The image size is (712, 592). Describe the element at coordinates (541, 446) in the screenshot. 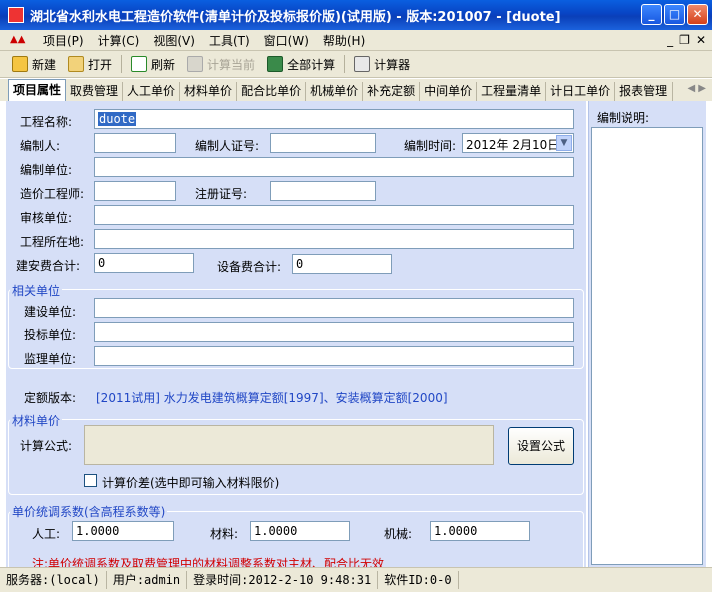

I see `set-formula-button: 设置公式` at that location.